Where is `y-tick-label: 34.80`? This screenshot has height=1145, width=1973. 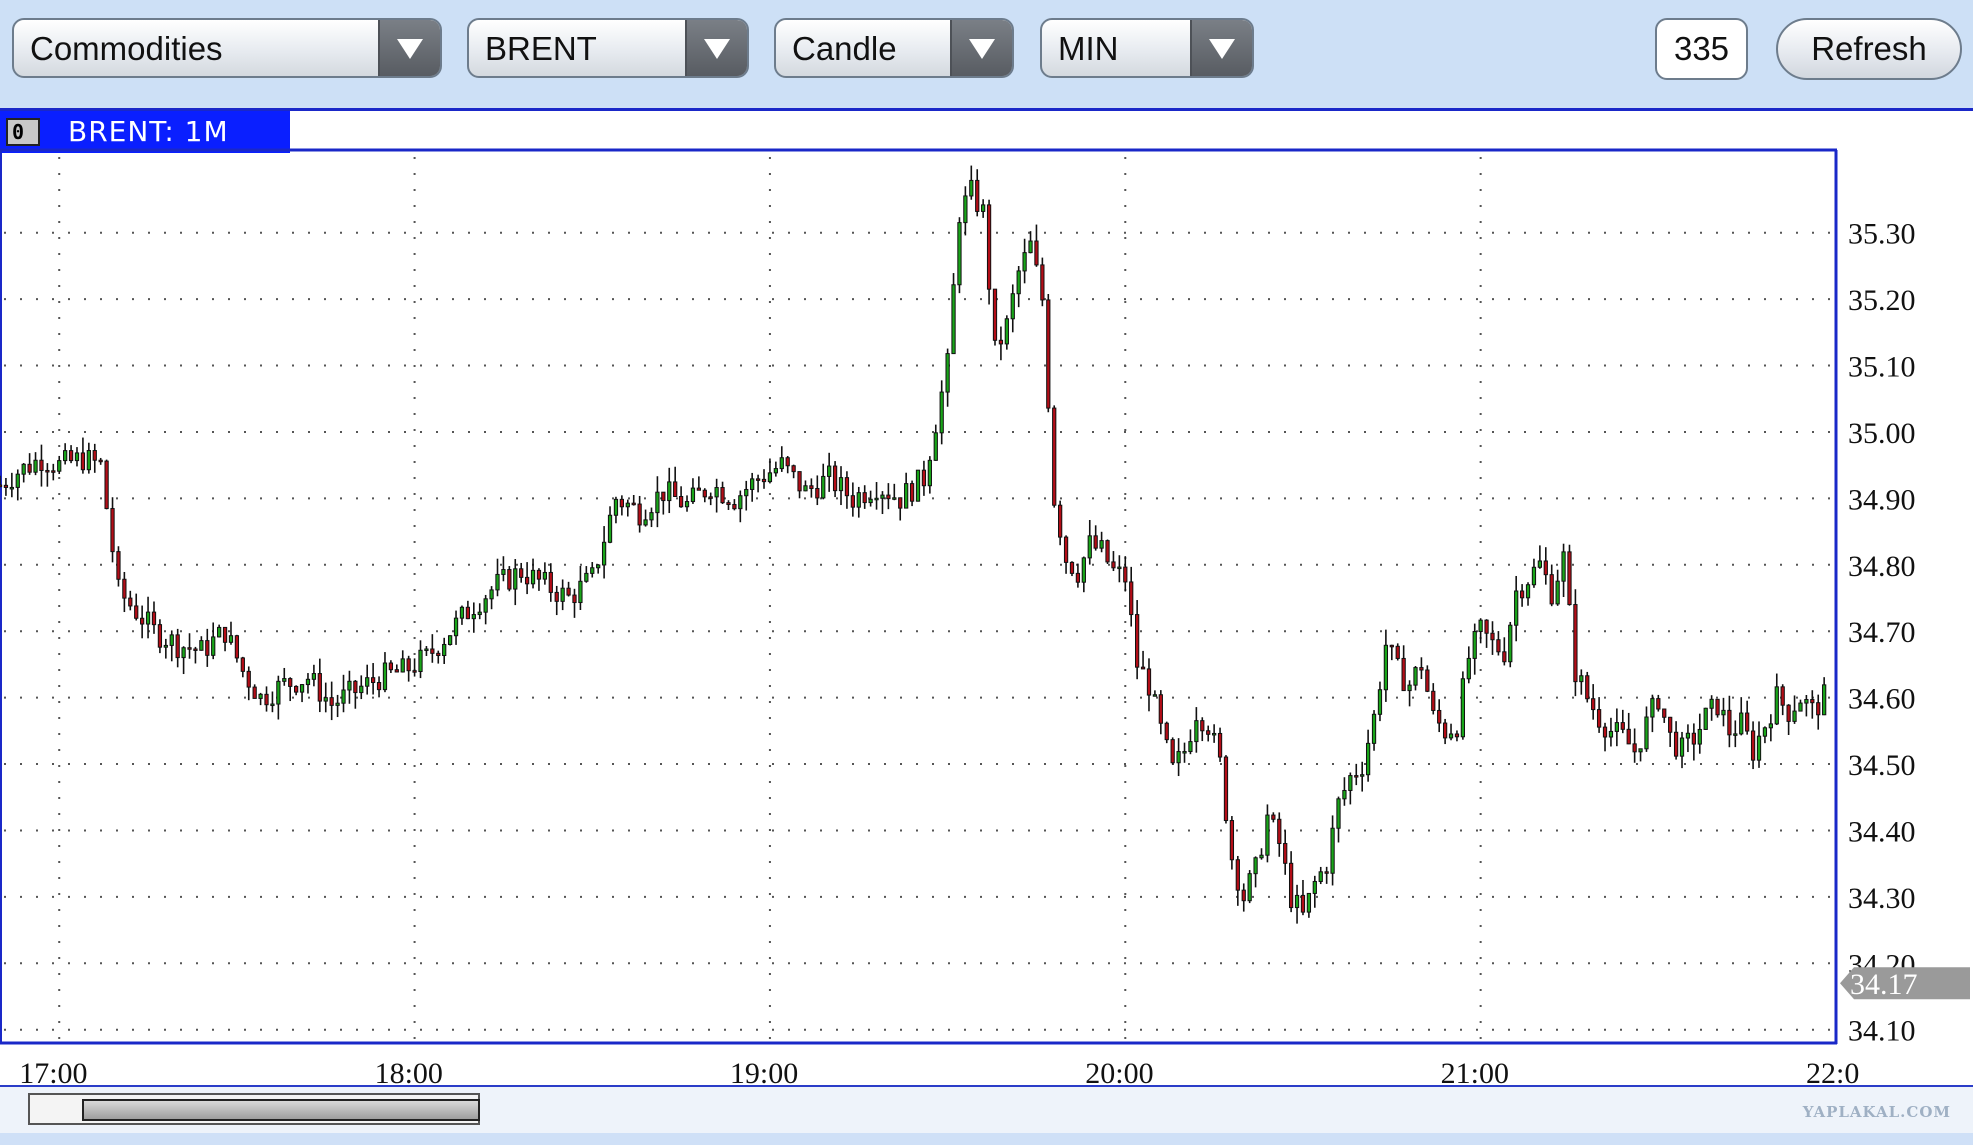
y-tick-label: 34.80 is located at coordinates (1882, 566).